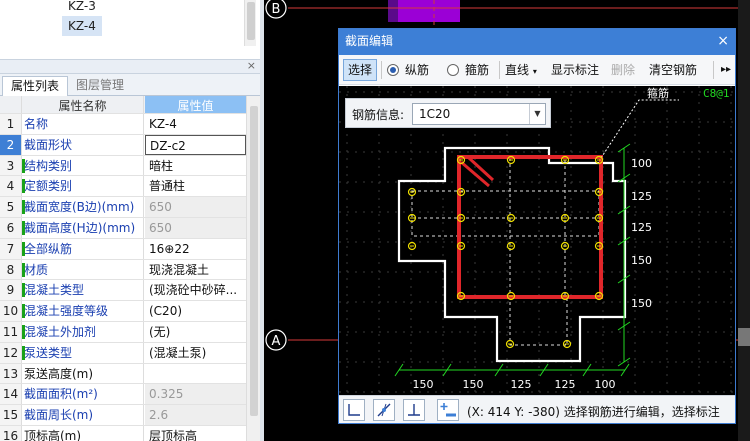 This screenshot has width=750, height=441. What do you see at coordinates (11, 311) in the screenshot?
I see `row-number: 10` at bounding box center [11, 311].